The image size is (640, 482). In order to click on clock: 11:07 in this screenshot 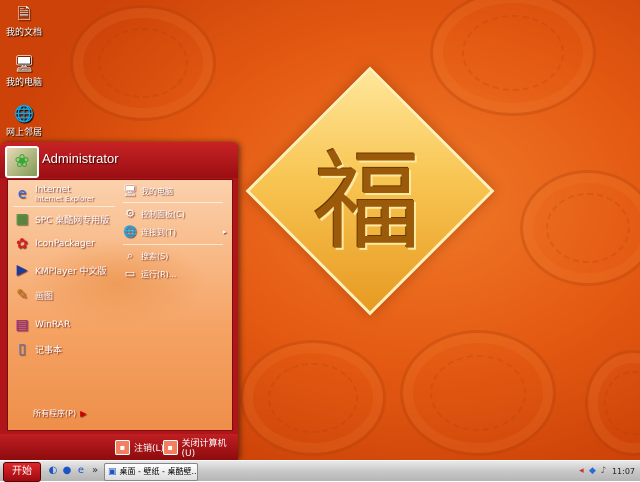, I will do `click(623, 471)`.